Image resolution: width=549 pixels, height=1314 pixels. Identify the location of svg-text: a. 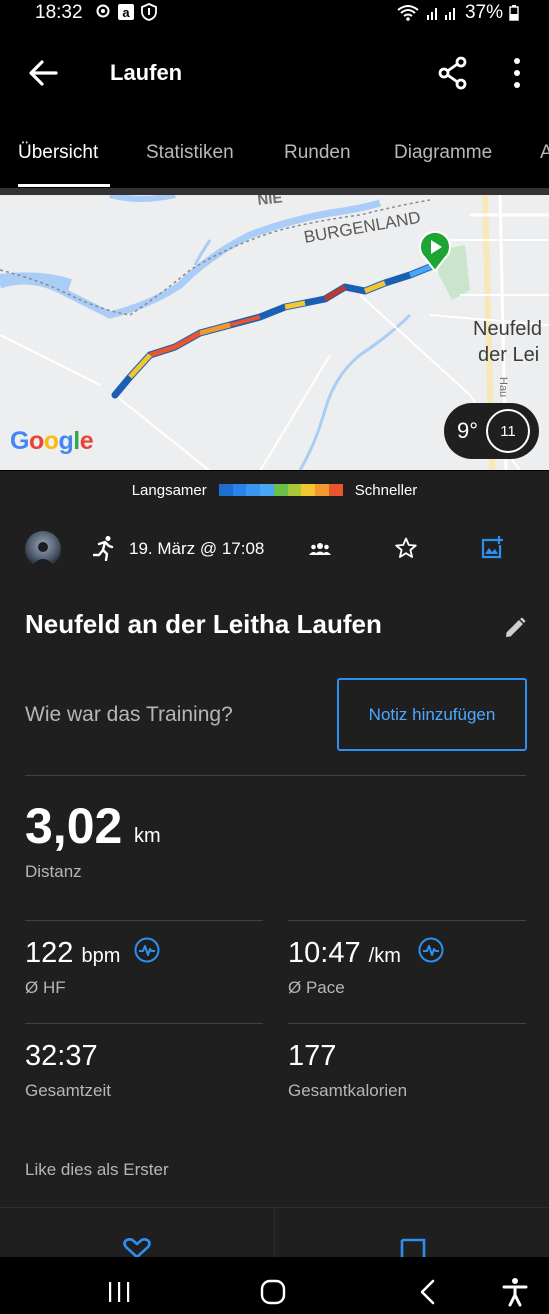
(126, 12).